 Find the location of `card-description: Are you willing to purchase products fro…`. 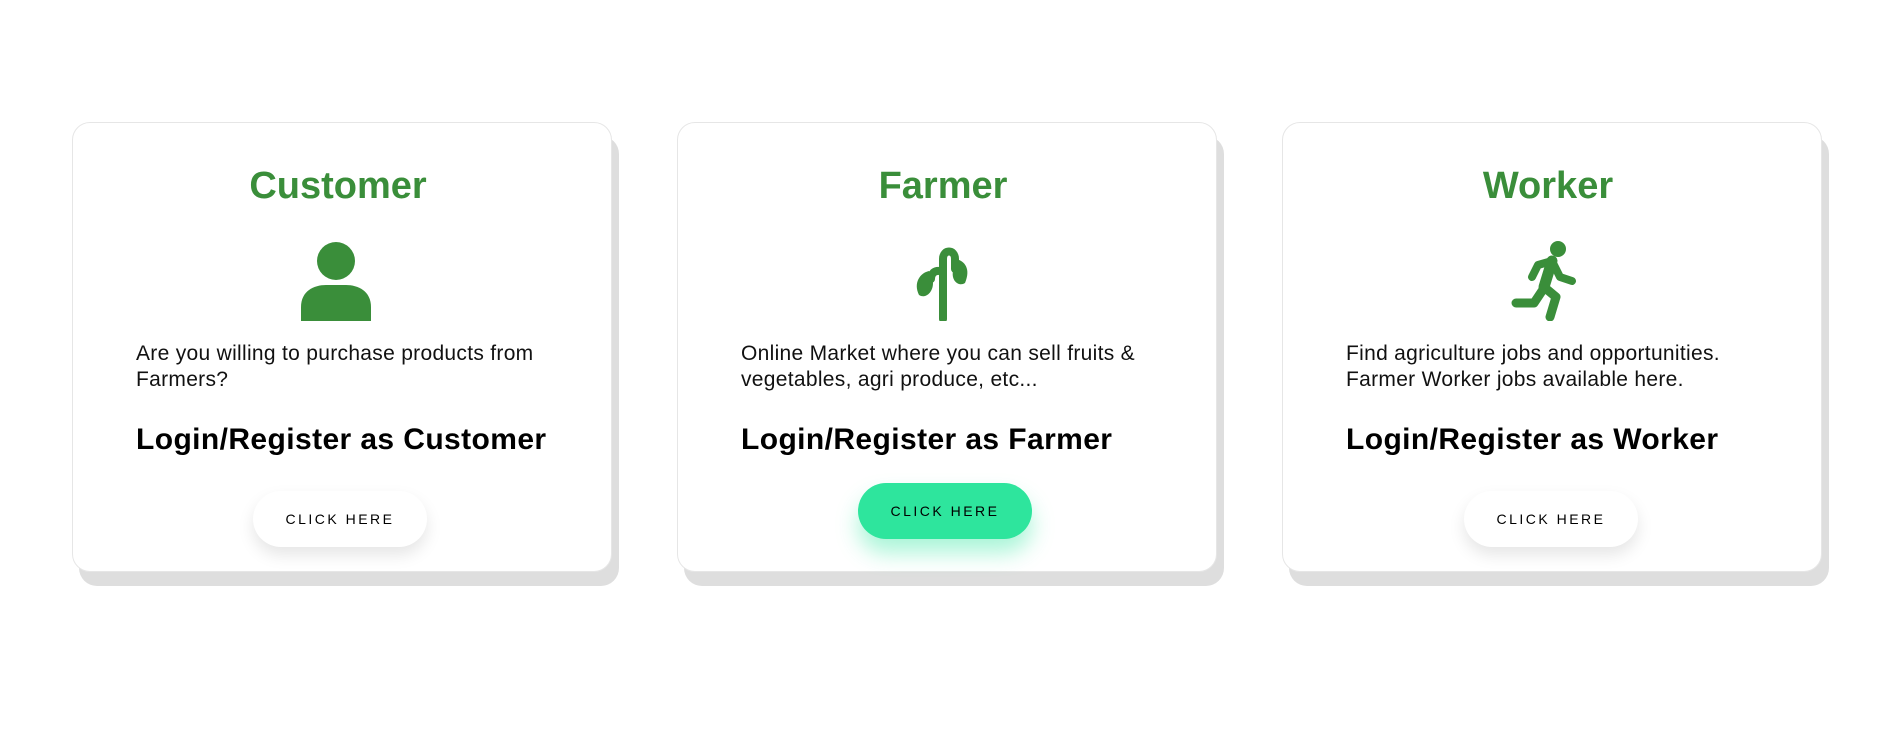

card-description: Are you willing to purchase products fro… is located at coordinates (335, 366).